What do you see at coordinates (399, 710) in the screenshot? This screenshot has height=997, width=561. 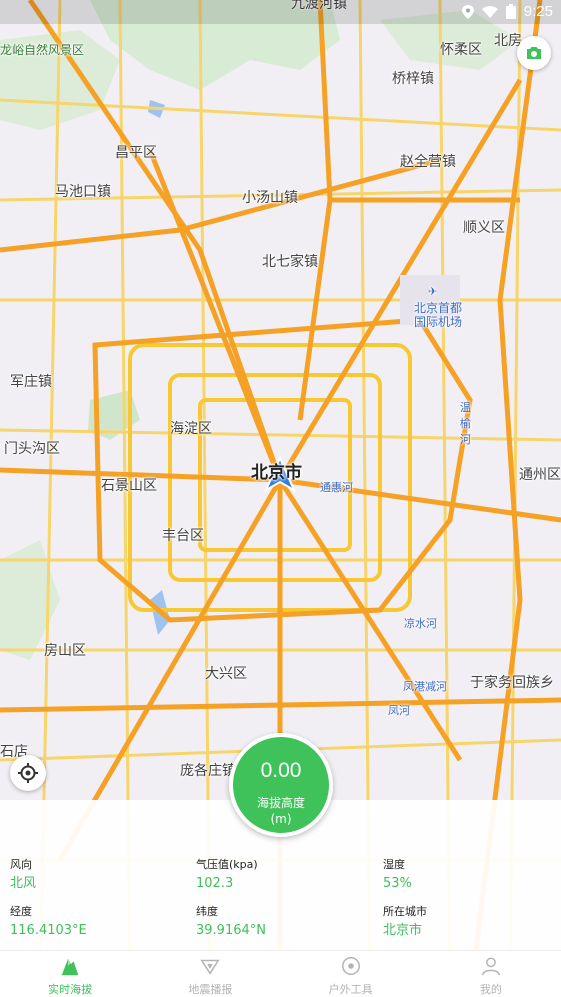 I see `map-label-feng: 凤河` at bounding box center [399, 710].